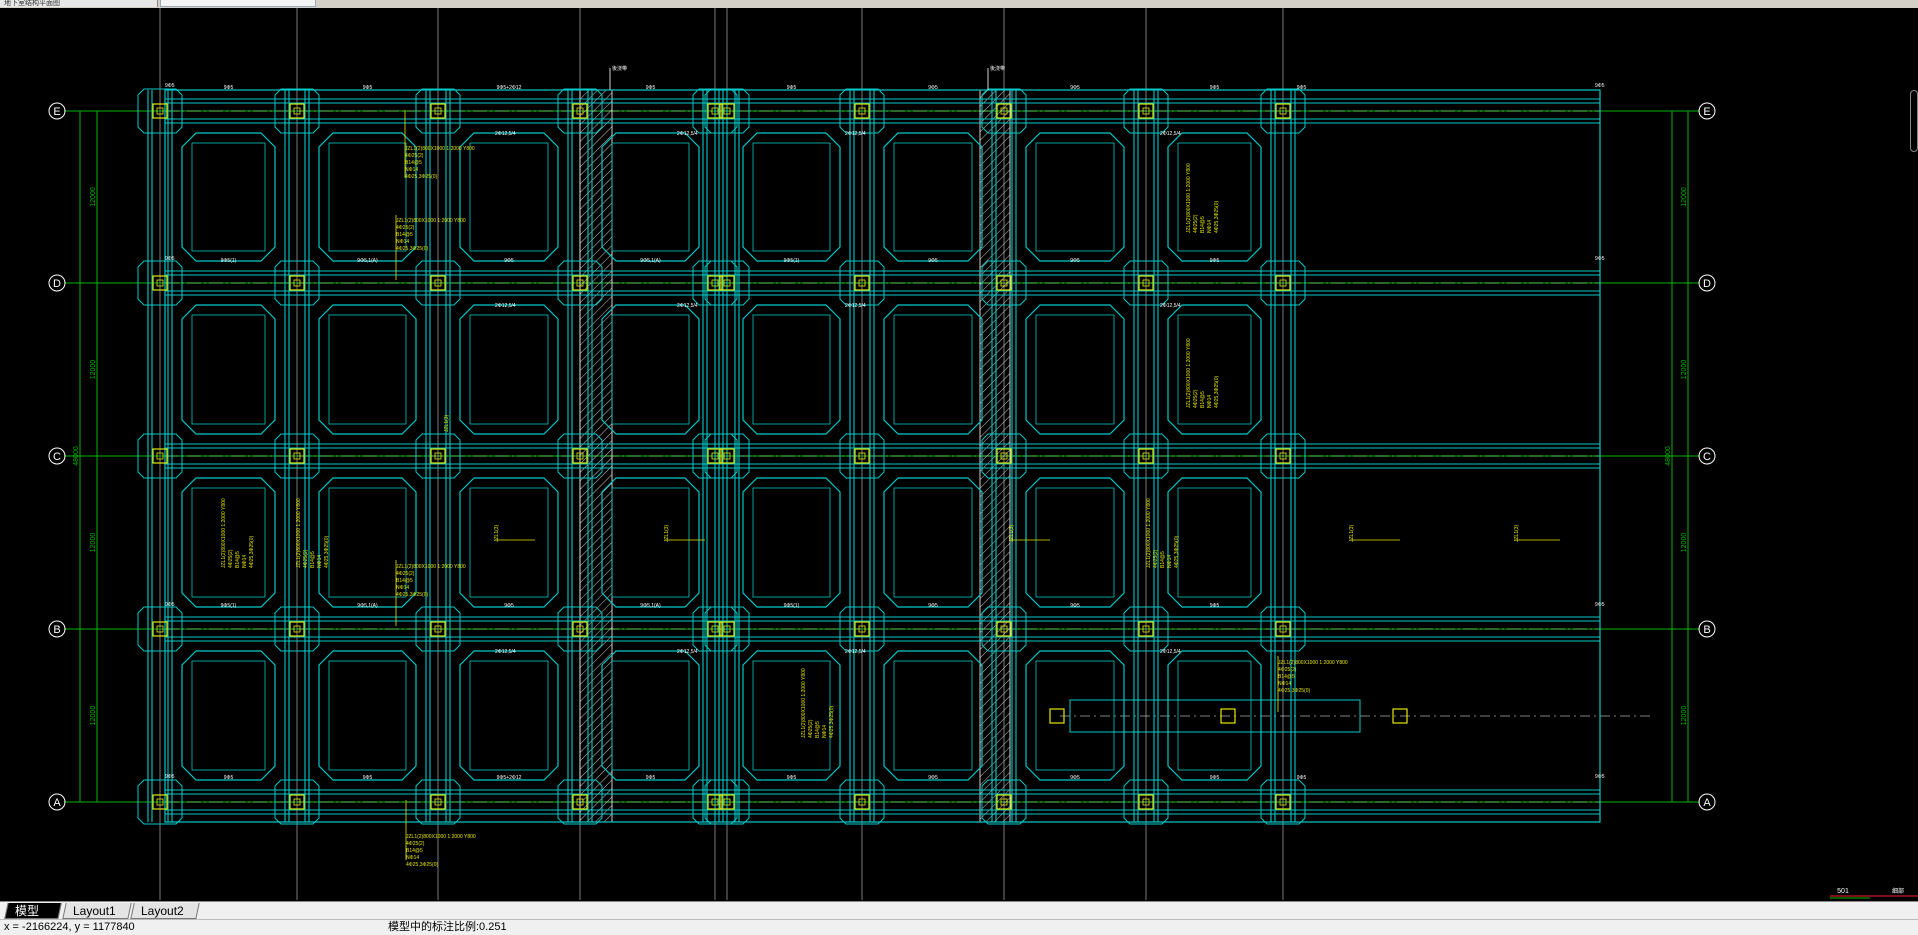  Describe the element at coordinates (33, 911) in the screenshot. I see `tab-model: 模型` at that location.